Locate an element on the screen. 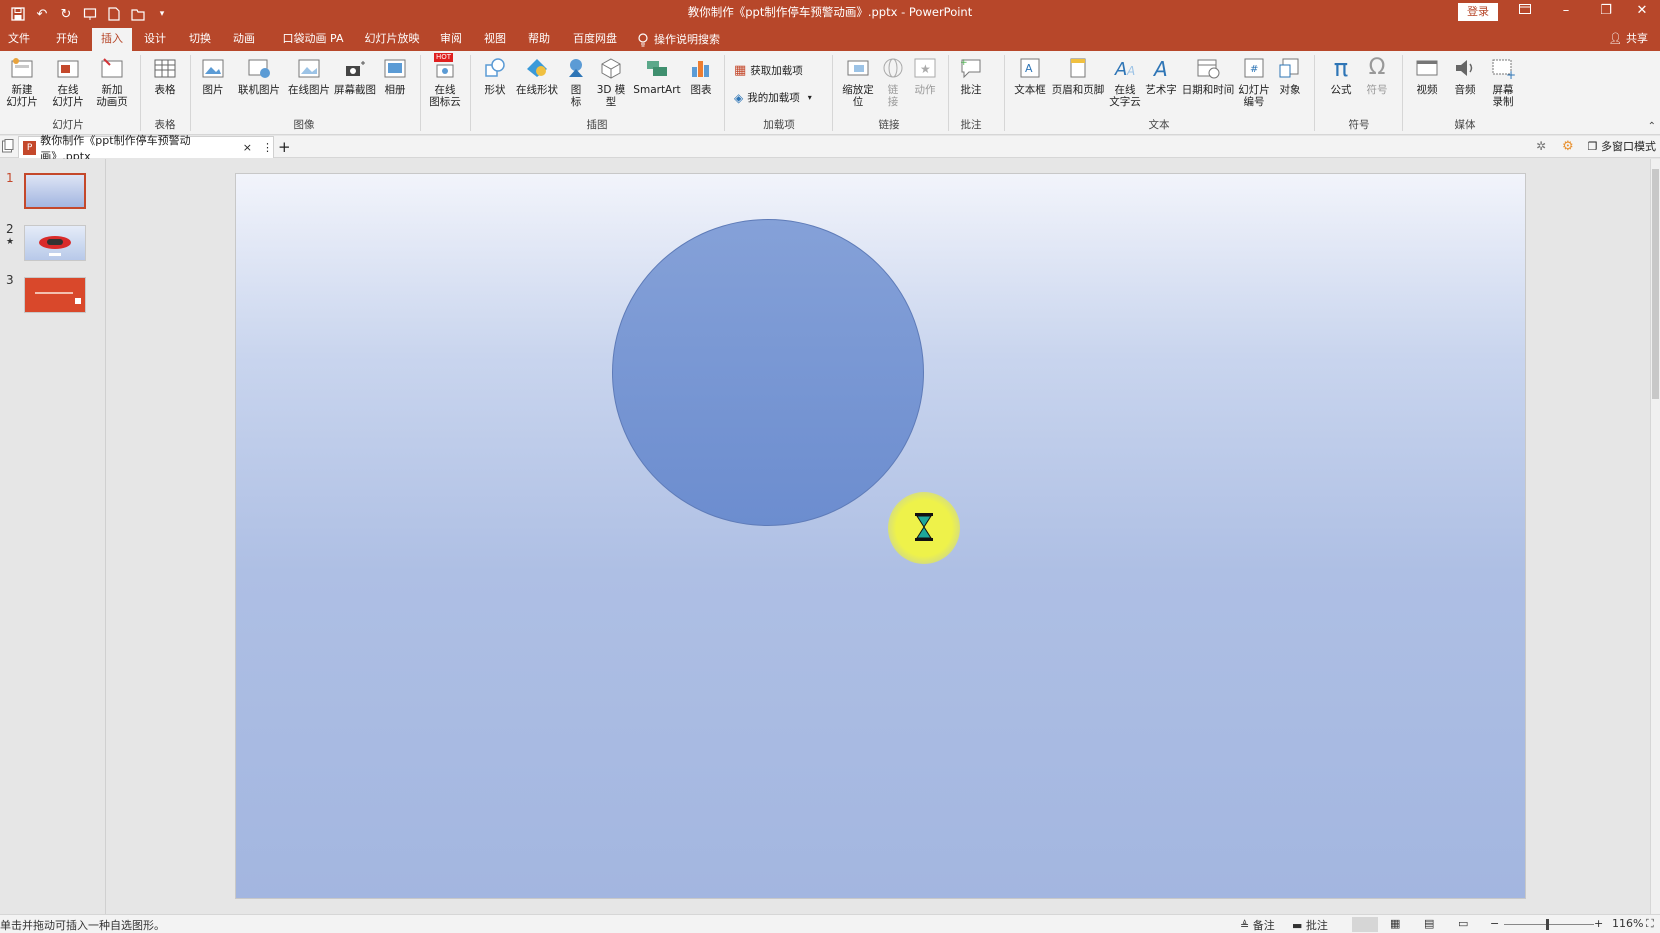 The height and width of the screenshot is (933, 1660). zoom-slider is located at coordinates (1549, 924).